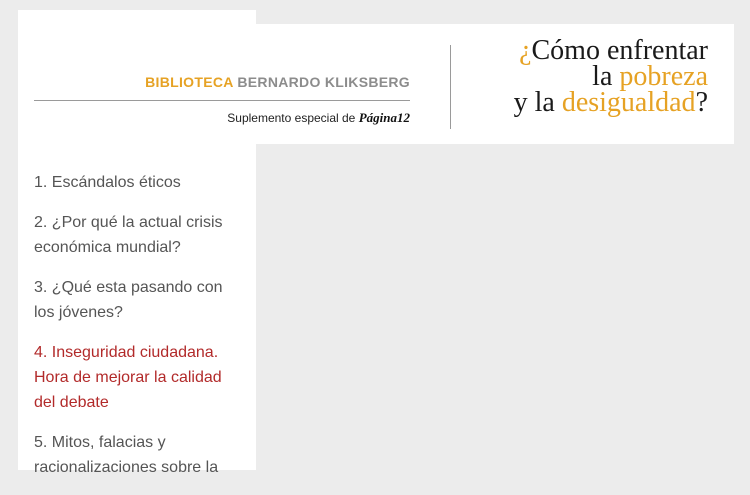  Describe the element at coordinates (222, 118) in the screenshot. I see `supplement-credit: Suplemento especial de Página12` at that location.